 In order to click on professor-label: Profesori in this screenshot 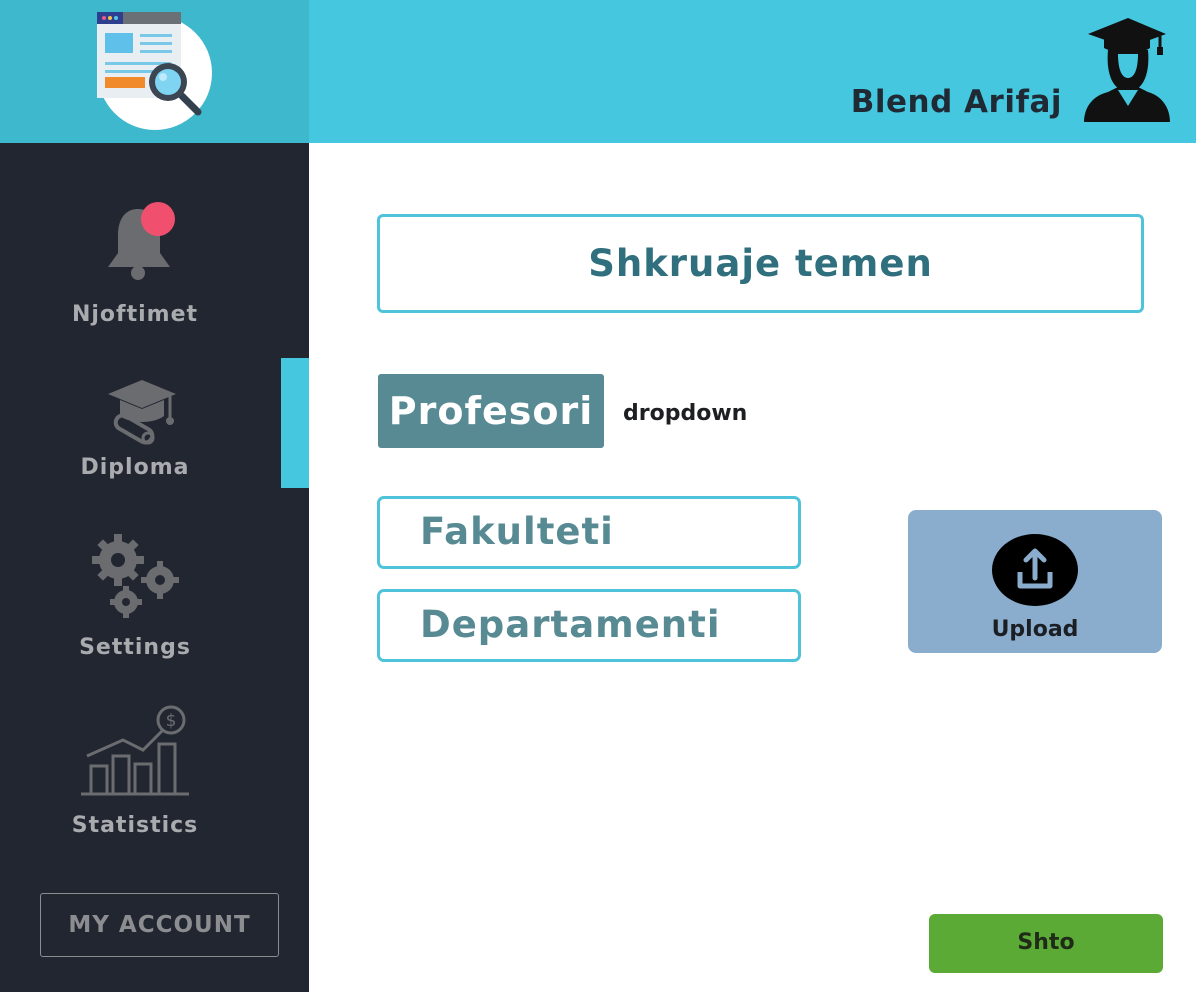, I will do `click(491, 411)`.